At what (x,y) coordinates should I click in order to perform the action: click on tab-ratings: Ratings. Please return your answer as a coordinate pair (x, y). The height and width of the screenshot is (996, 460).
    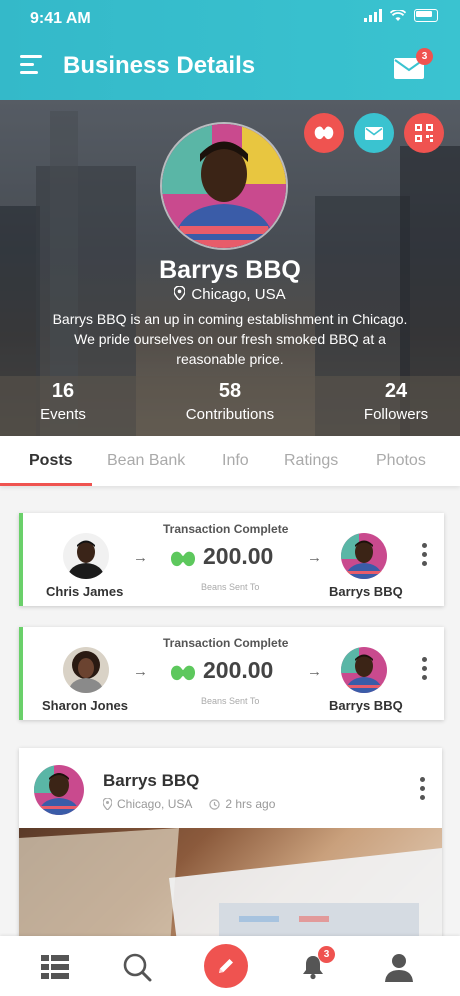
    Looking at the image, I should click on (311, 461).